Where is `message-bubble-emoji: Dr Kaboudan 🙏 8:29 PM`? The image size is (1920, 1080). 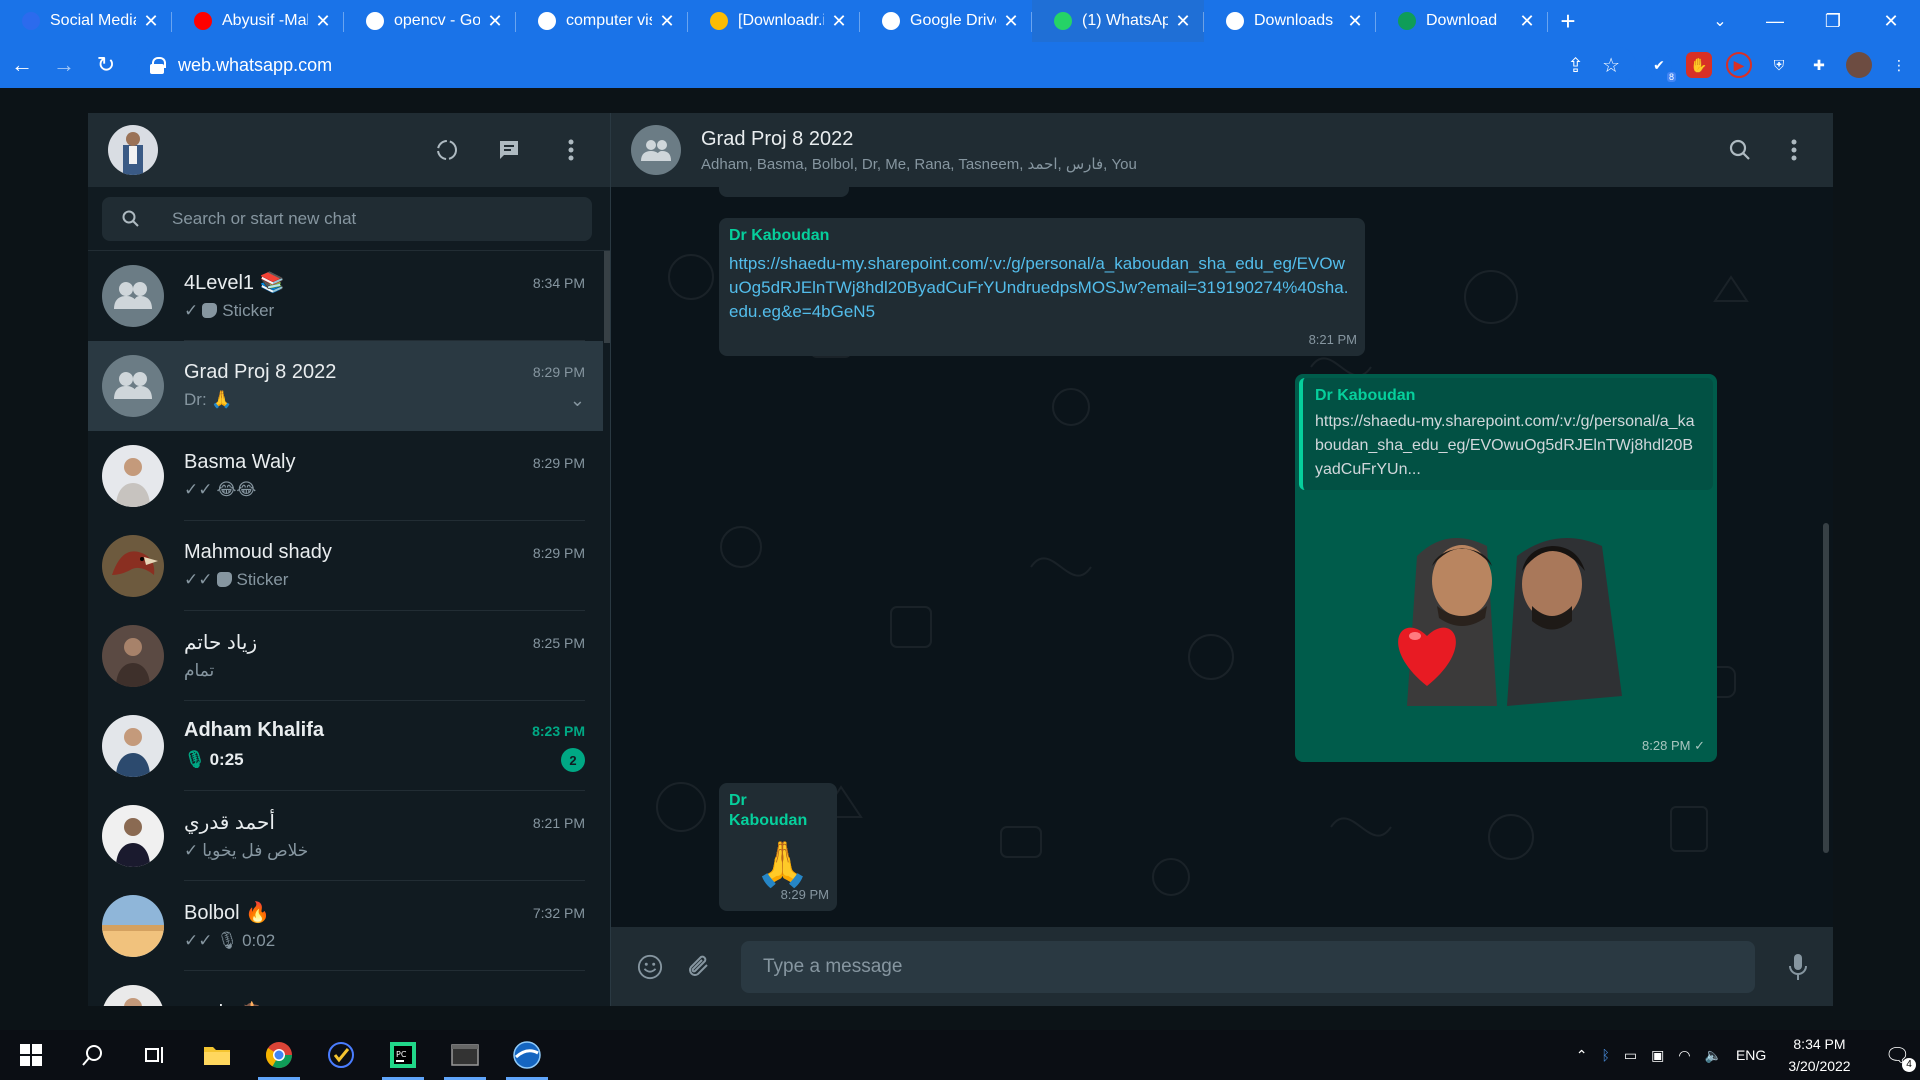
message-bubble-emoji: Dr Kaboudan 🙏 8:29 PM is located at coordinates (778, 847).